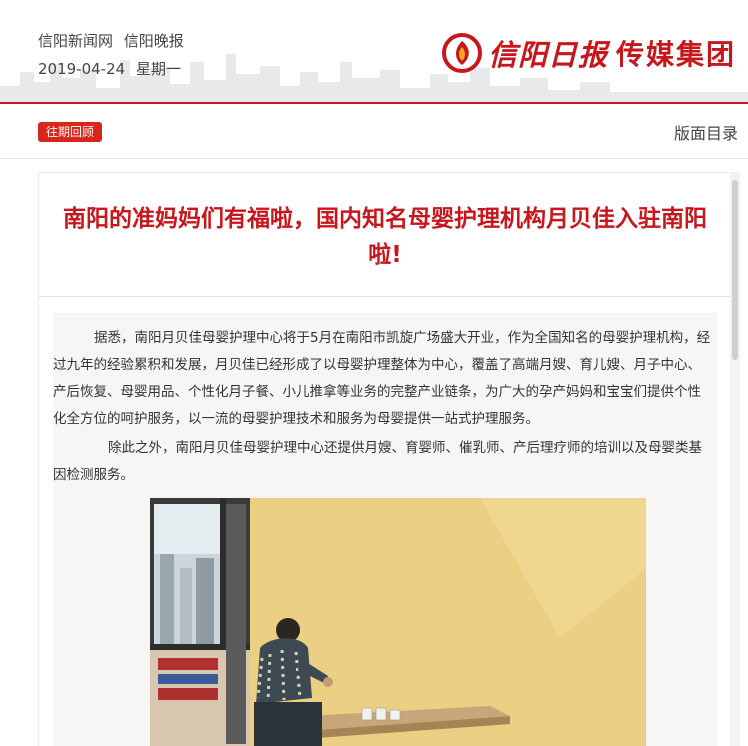  I want to click on site-header: 信阳新闻网 信阳晚报 2019-04-24 星期一 信阳日报 传媒集团, so click(374, 52).